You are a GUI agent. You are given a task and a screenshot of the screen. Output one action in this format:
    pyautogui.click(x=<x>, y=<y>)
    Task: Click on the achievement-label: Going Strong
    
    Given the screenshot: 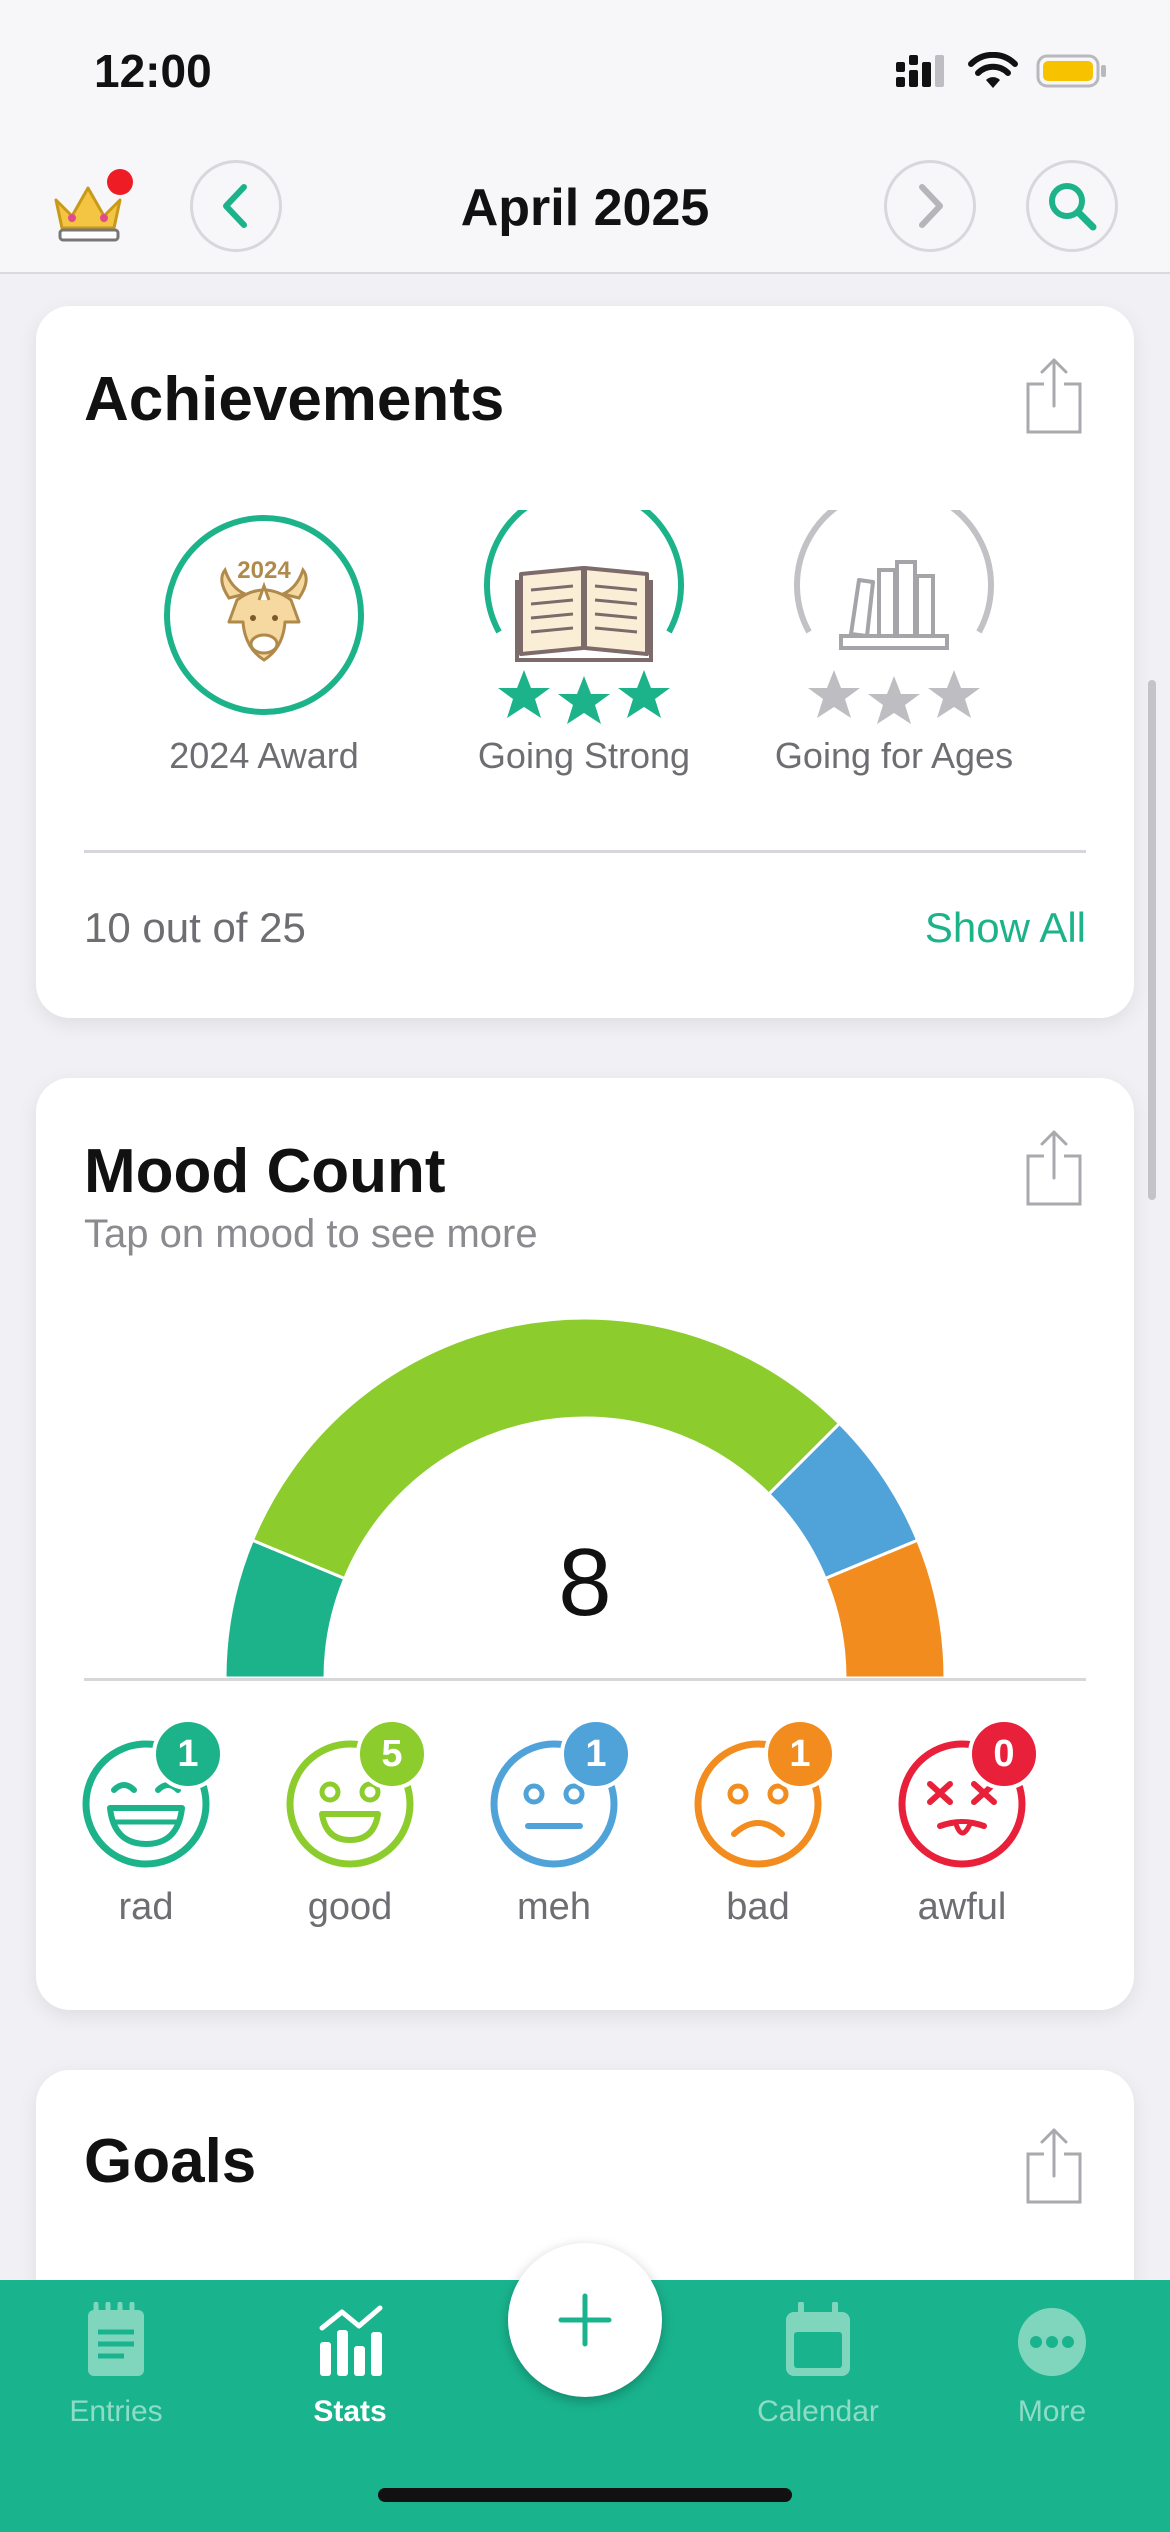 What is the action you would take?
    pyautogui.click(x=584, y=755)
    